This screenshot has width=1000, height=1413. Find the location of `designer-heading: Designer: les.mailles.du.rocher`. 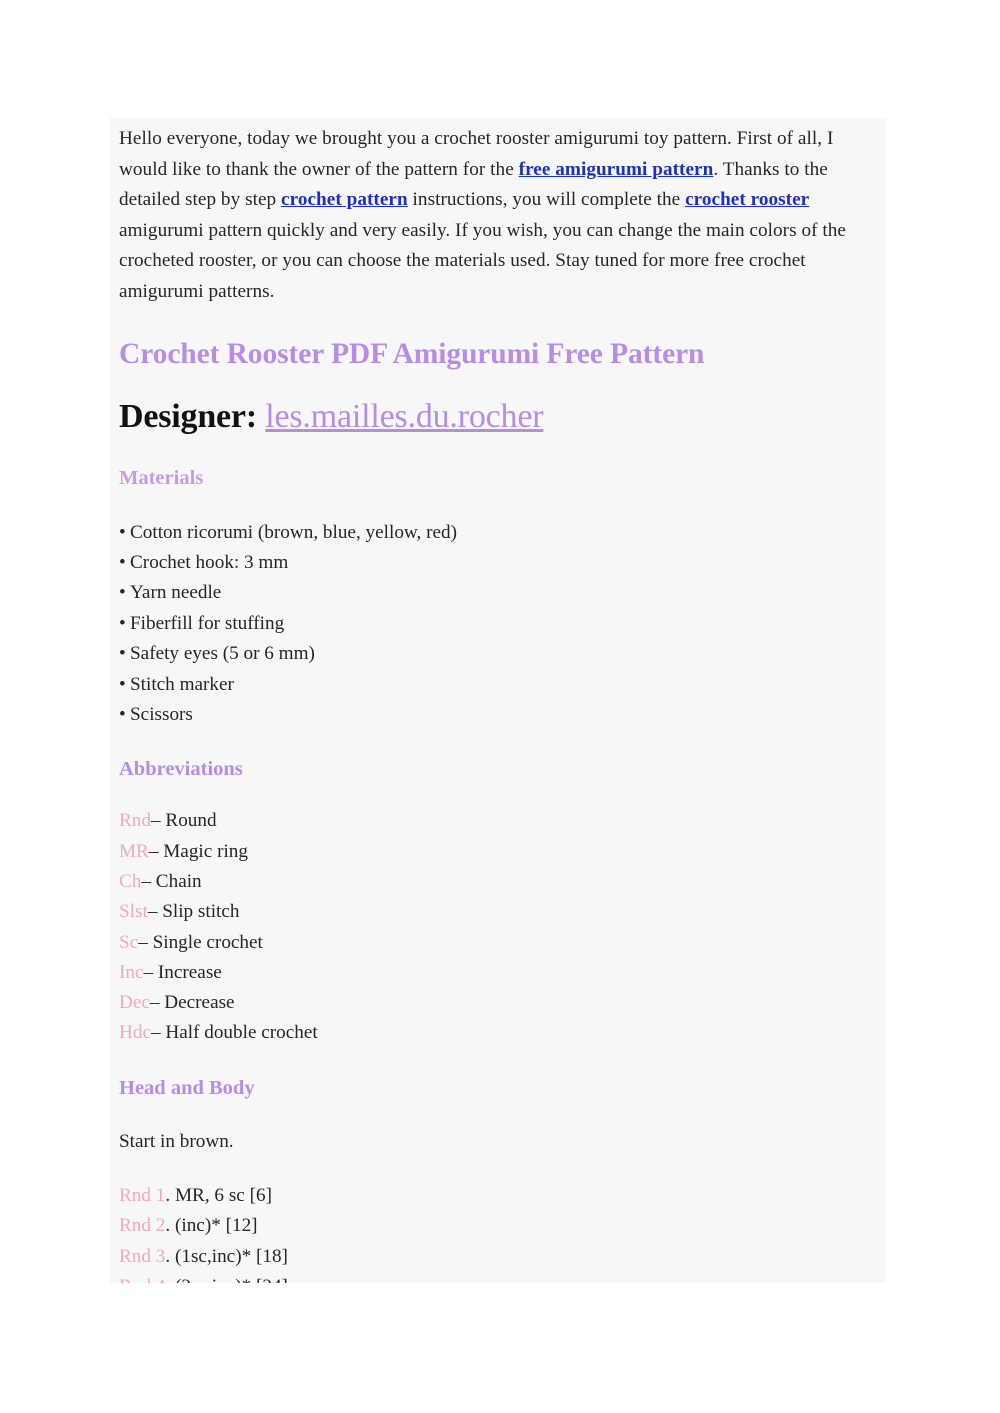

designer-heading: Designer: les.mailles.du.rocher is located at coordinates (497, 417).